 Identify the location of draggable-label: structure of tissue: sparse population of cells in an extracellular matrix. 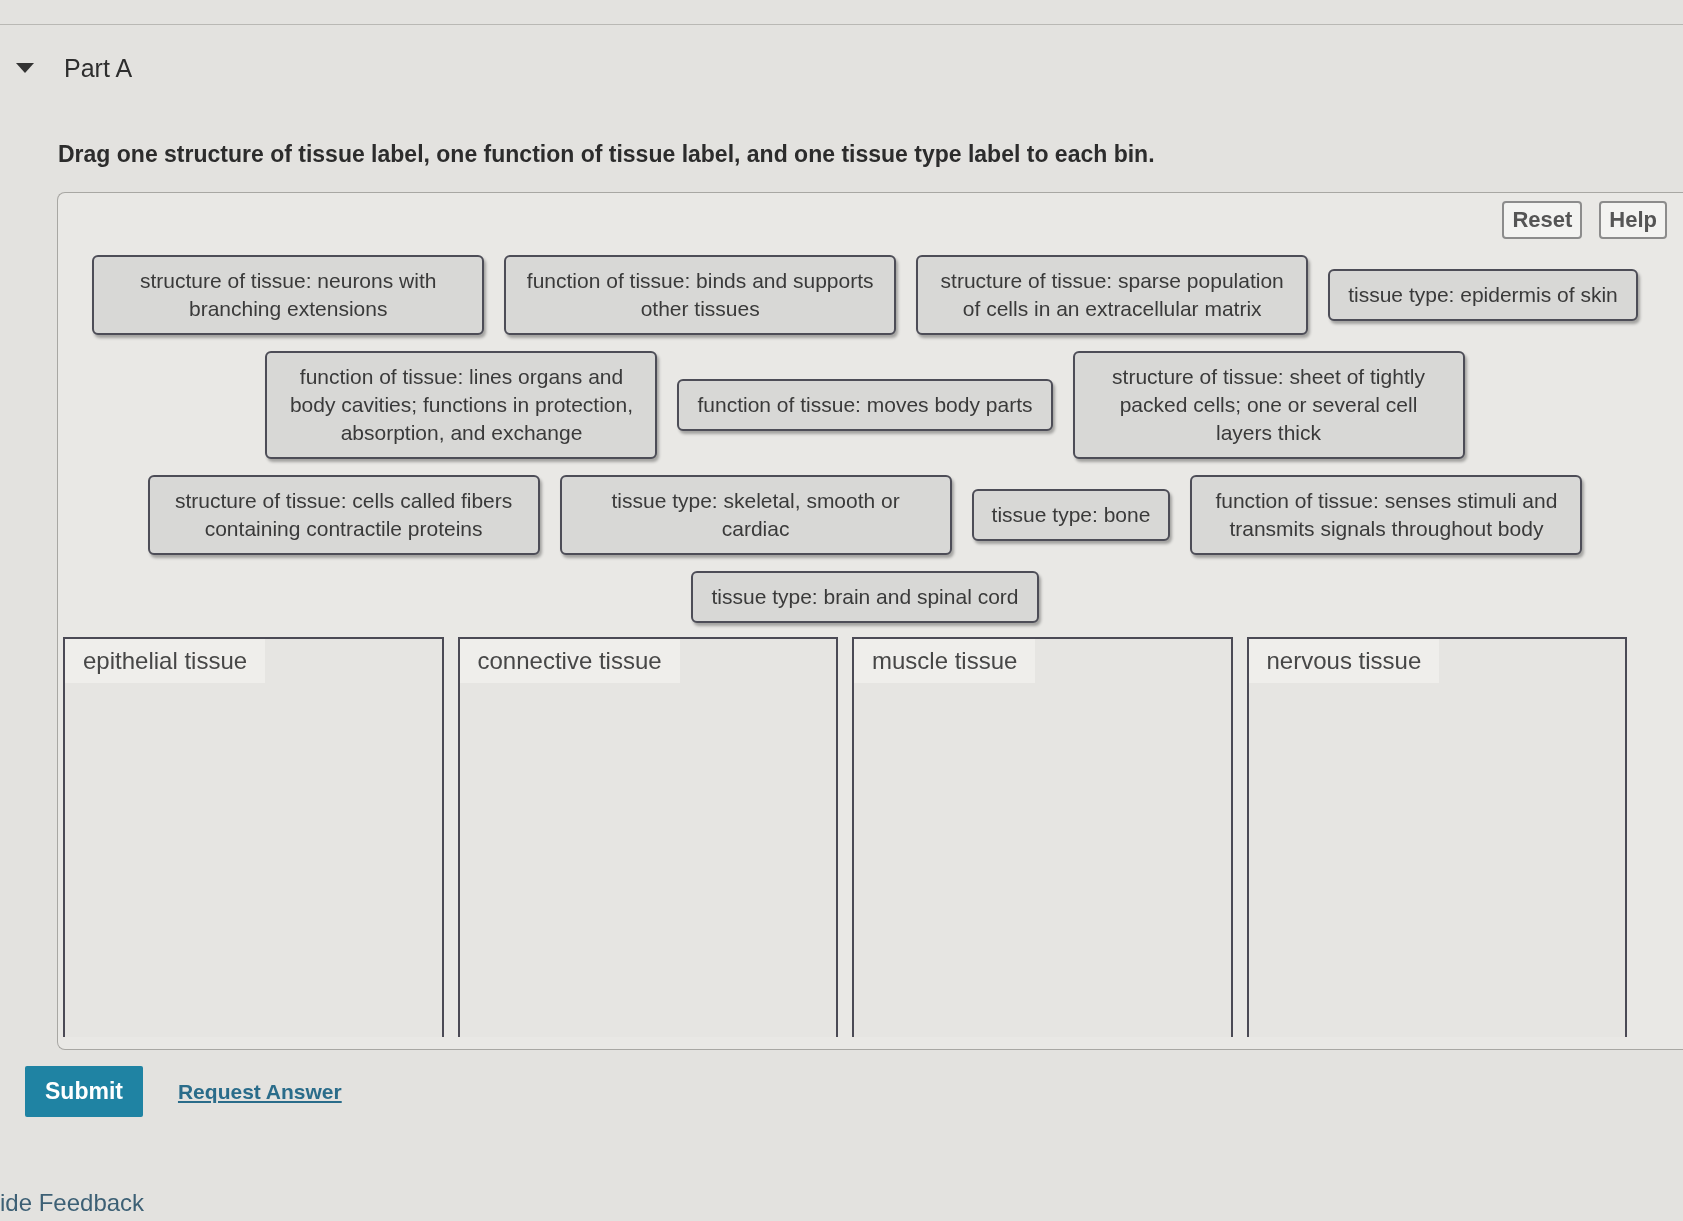
(1112, 295).